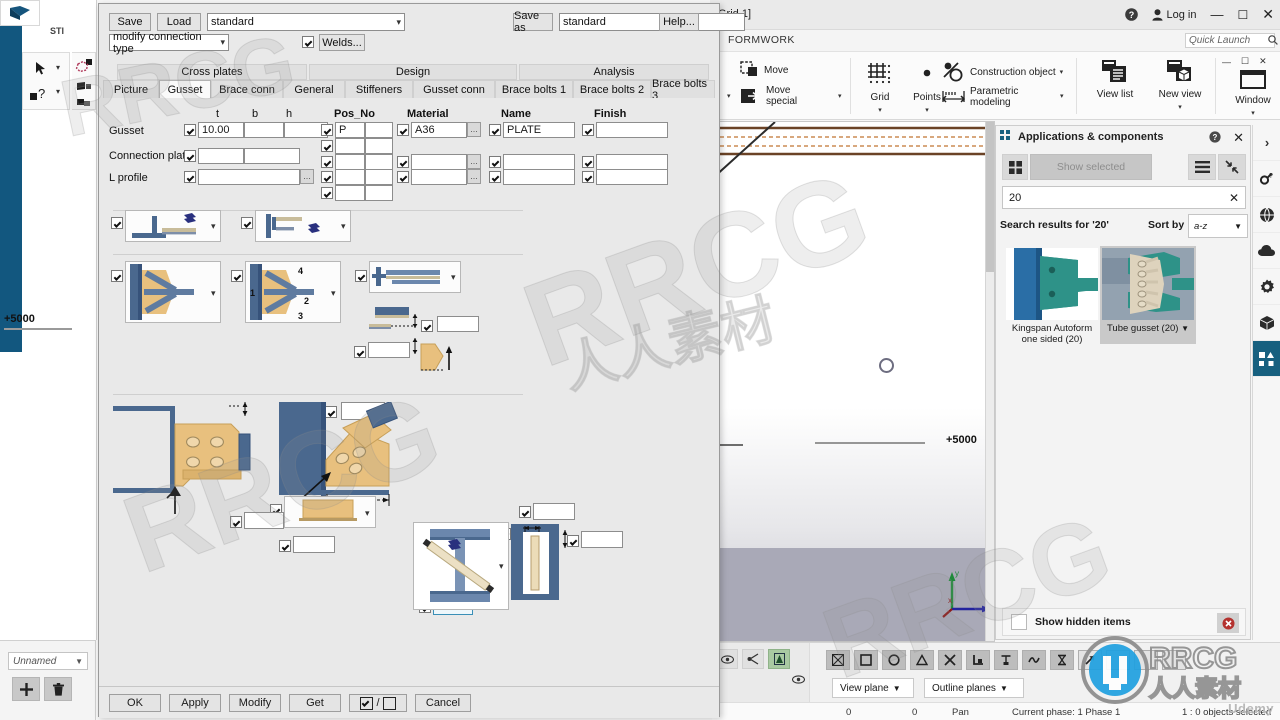  I want to click on outline-planes-dropdown: Outline planes ▼, so click(974, 688).